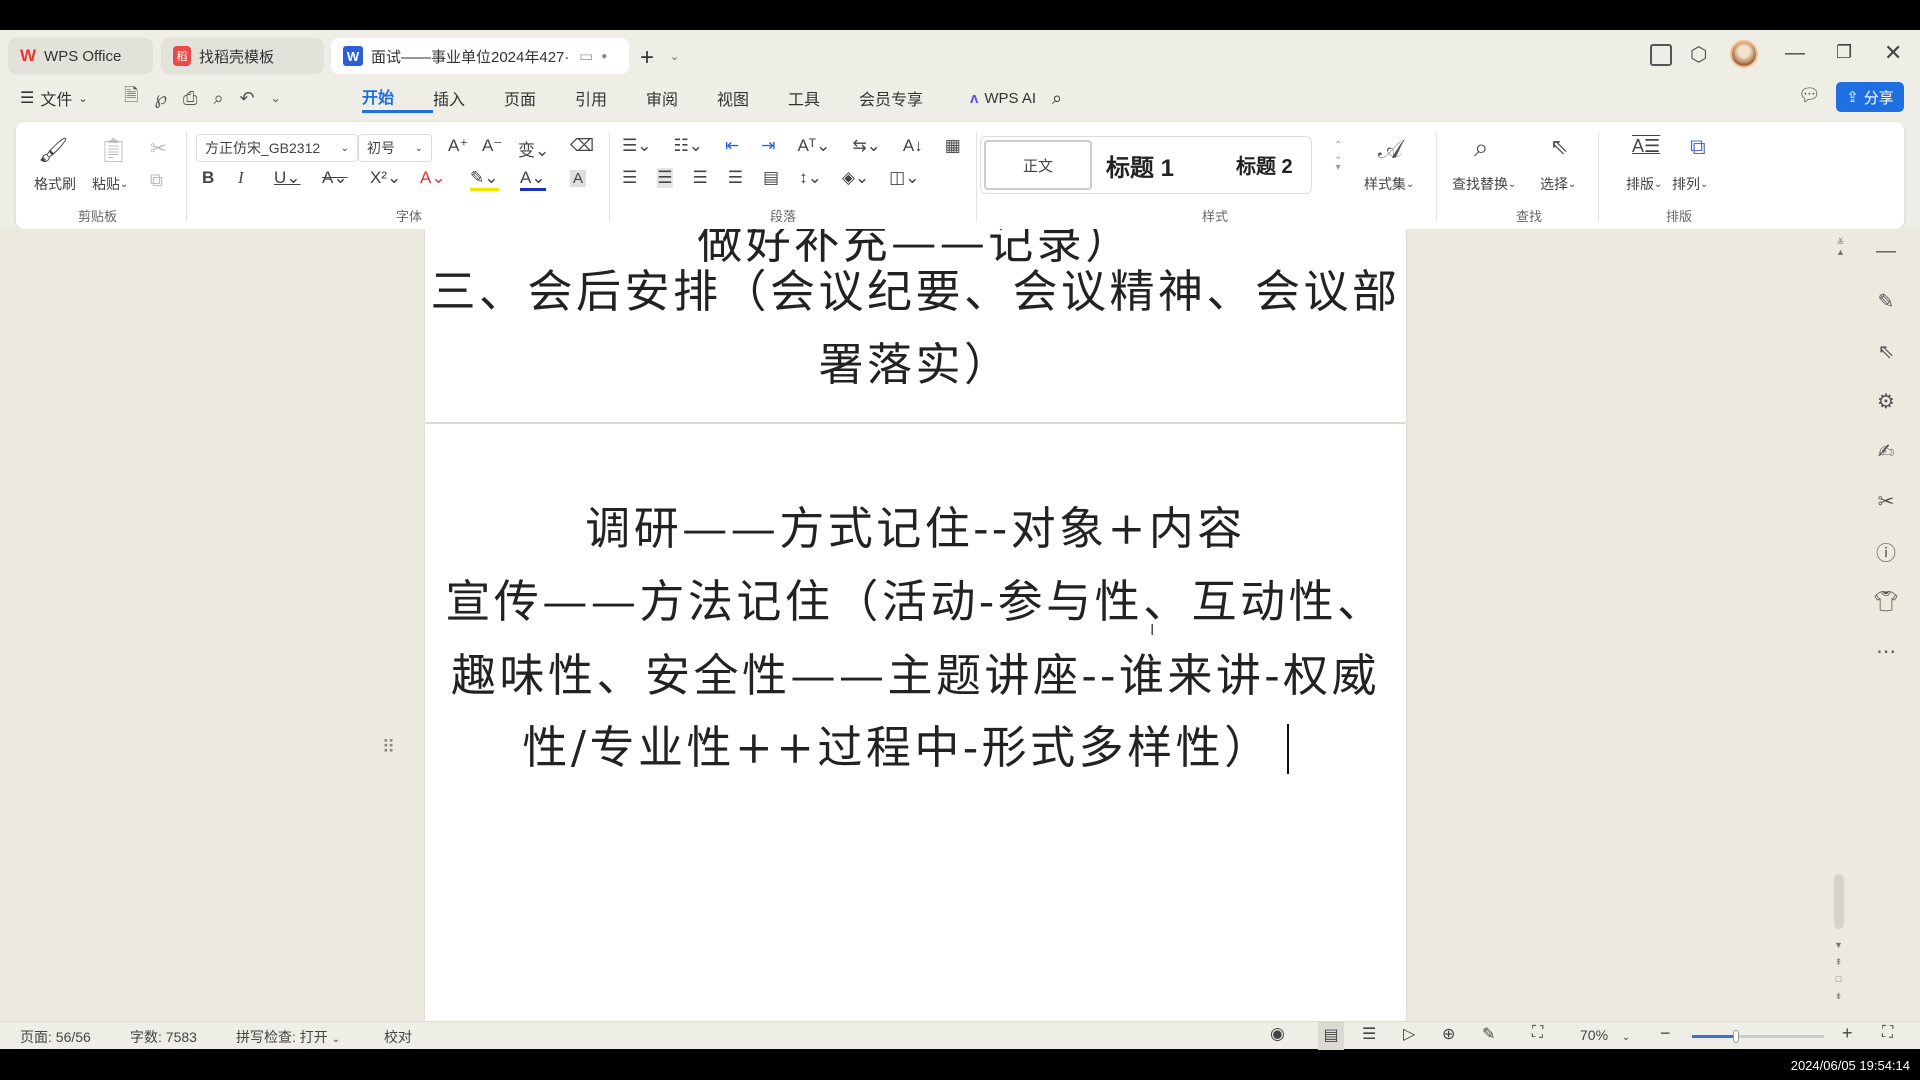 The image size is (1920, 1080). What do you see at coordinates (1559, 147) in the screenshot?
I see `select-cursor-icon: ⇖` at bounding box center [1559, 147].